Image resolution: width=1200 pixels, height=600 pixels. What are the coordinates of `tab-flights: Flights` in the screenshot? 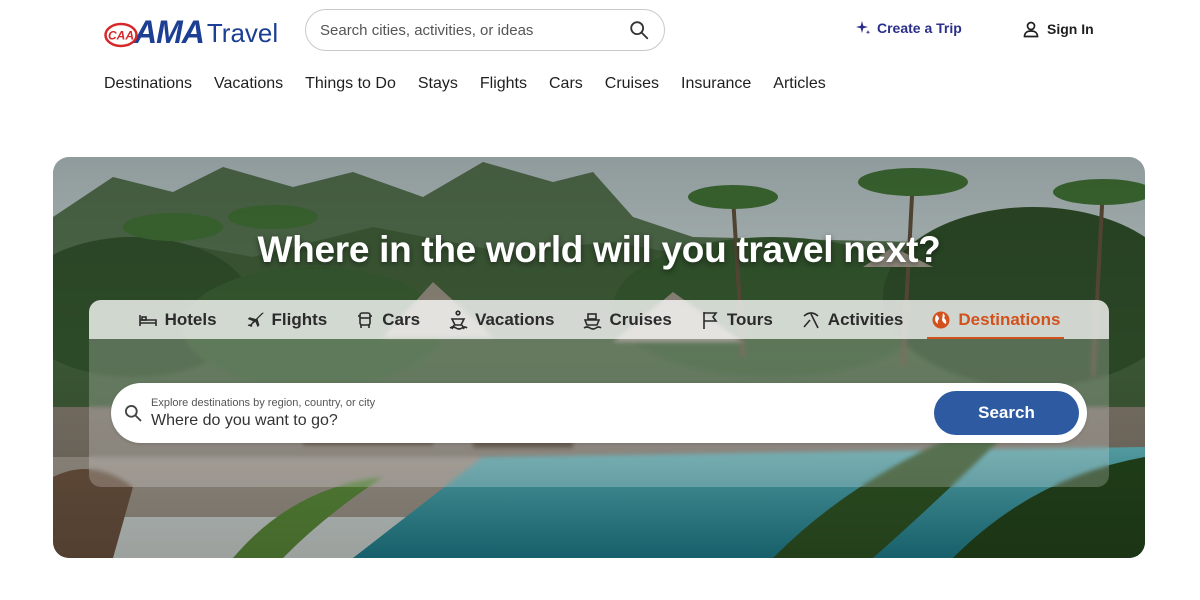 It's located at (286, 319).